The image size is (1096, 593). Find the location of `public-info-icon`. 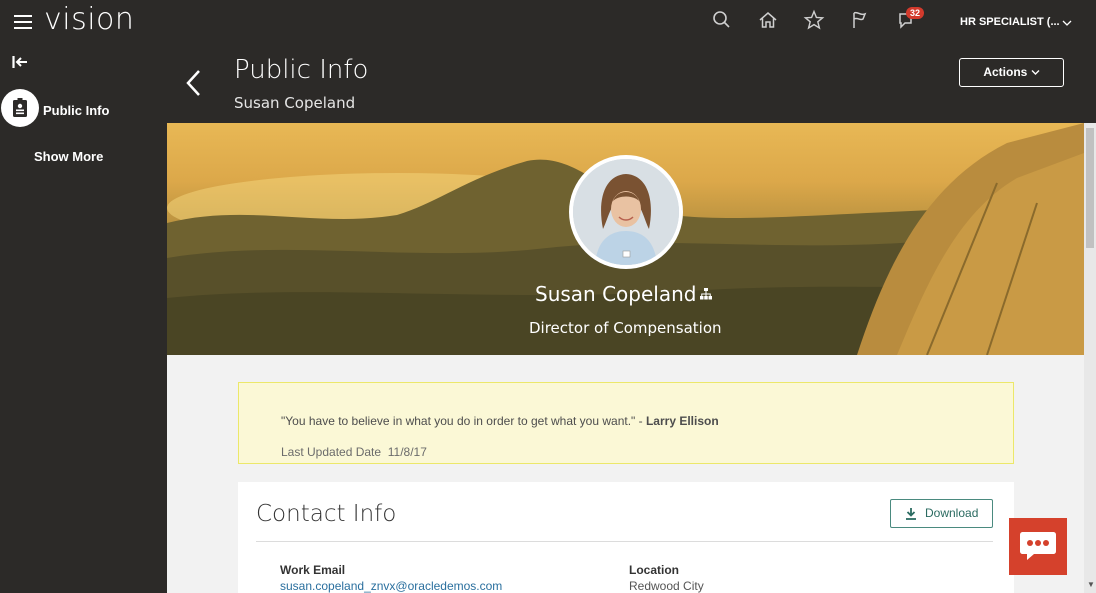

public-info-icon is located at coordinates (20, 108).